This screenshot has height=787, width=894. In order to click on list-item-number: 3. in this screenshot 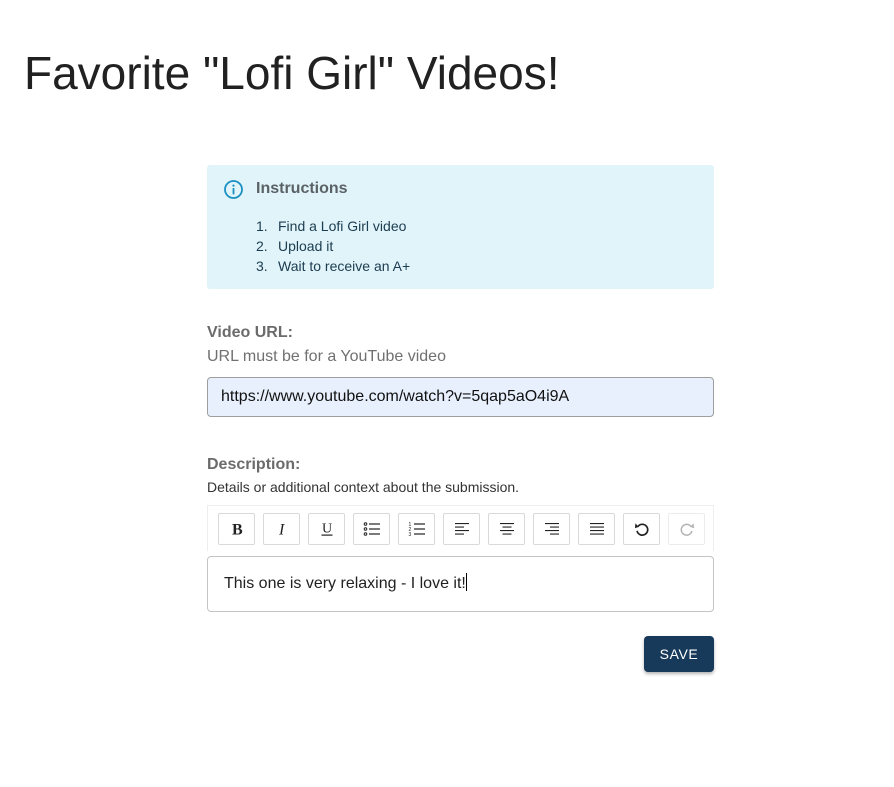, I will do `click(262, 266)`.